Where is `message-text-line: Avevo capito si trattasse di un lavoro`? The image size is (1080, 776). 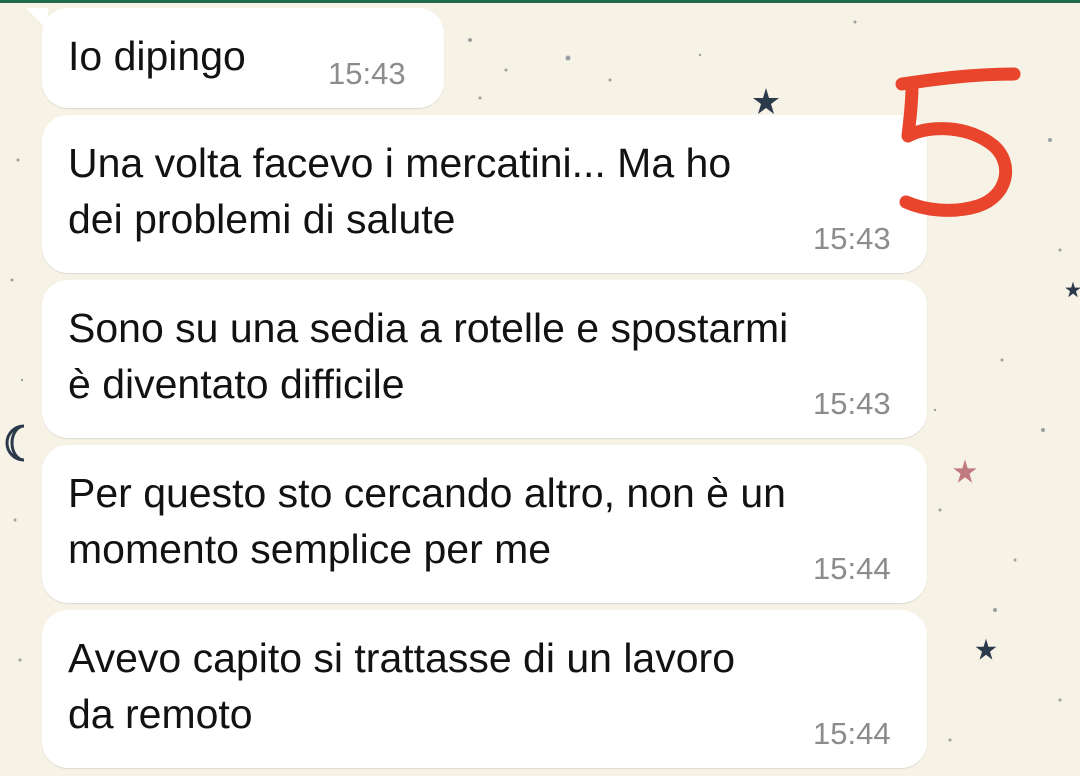
message-text-line: Avevo capito si trattasse di un lavoro is located at coordinates (401, 658).